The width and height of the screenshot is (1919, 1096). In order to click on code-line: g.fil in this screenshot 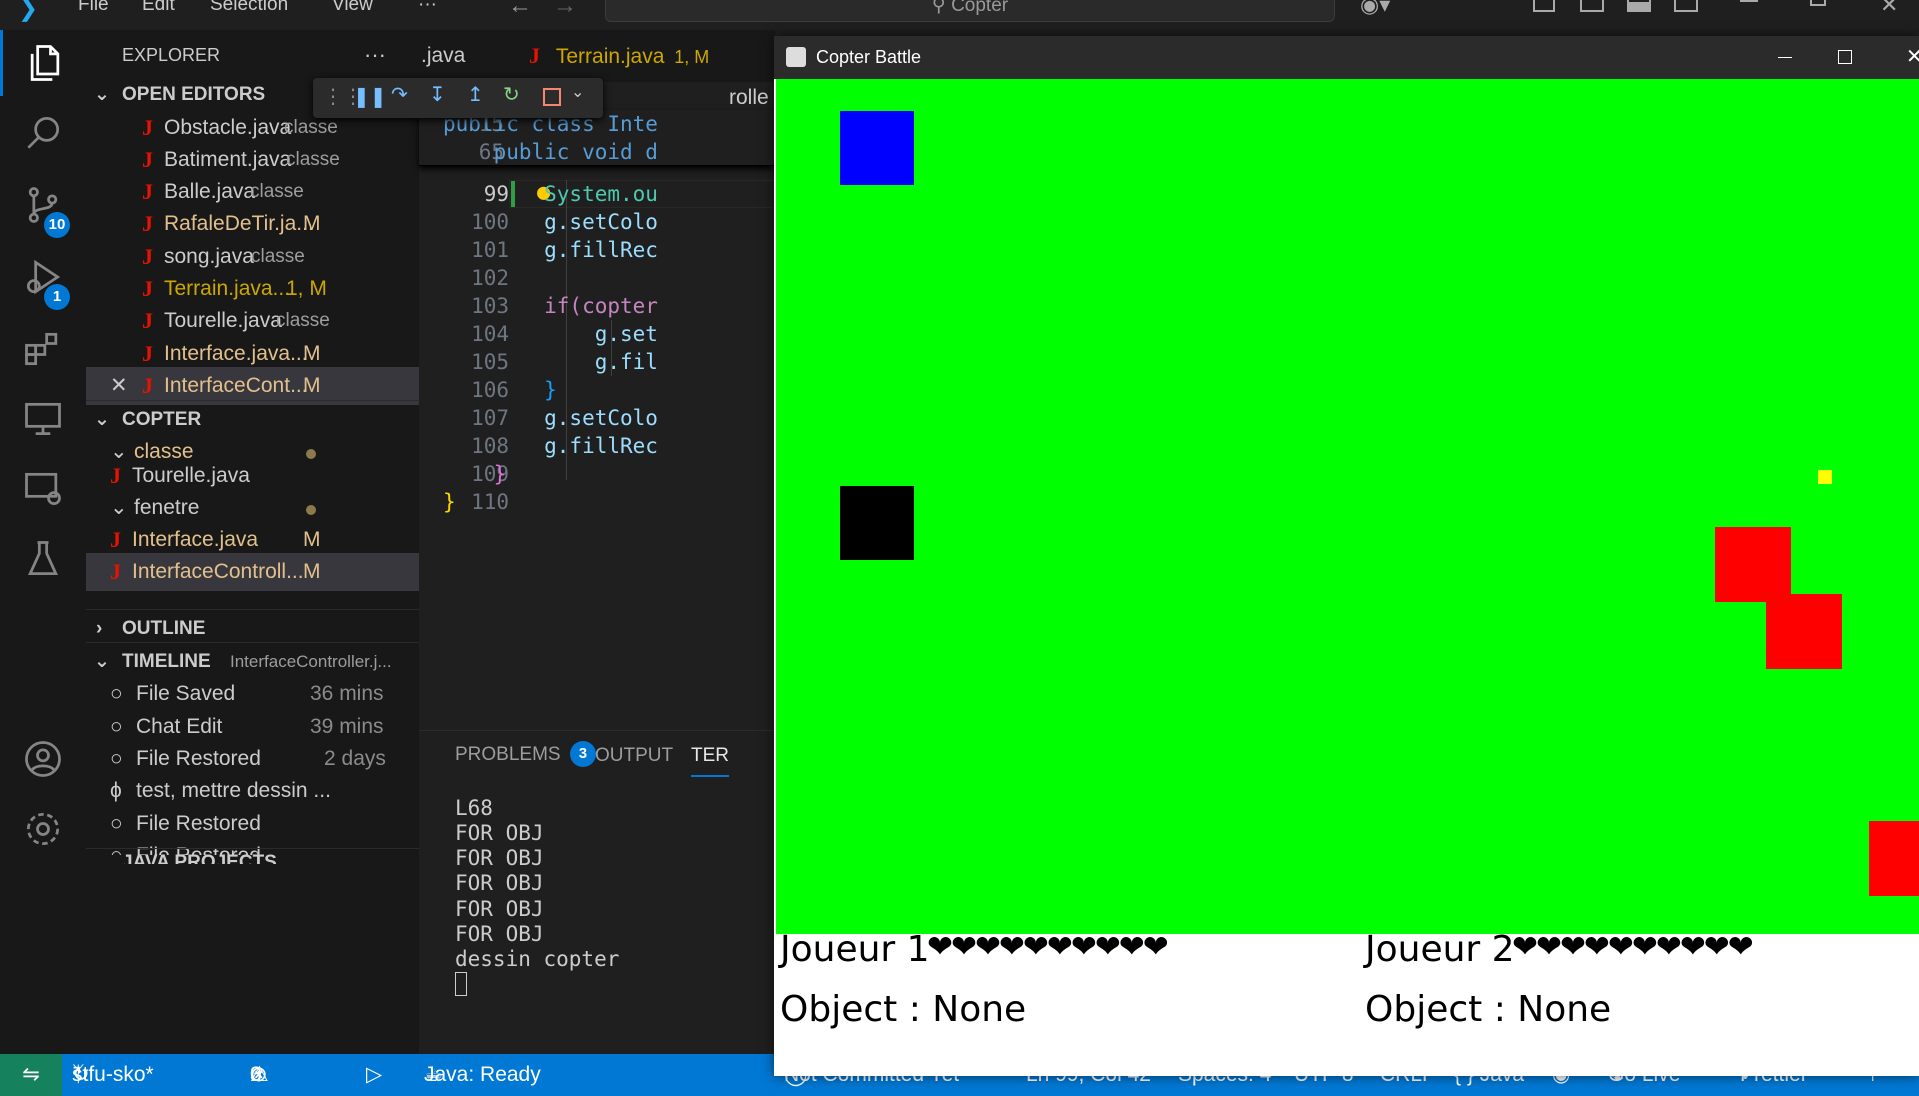, I will do `click(550, 362)`.